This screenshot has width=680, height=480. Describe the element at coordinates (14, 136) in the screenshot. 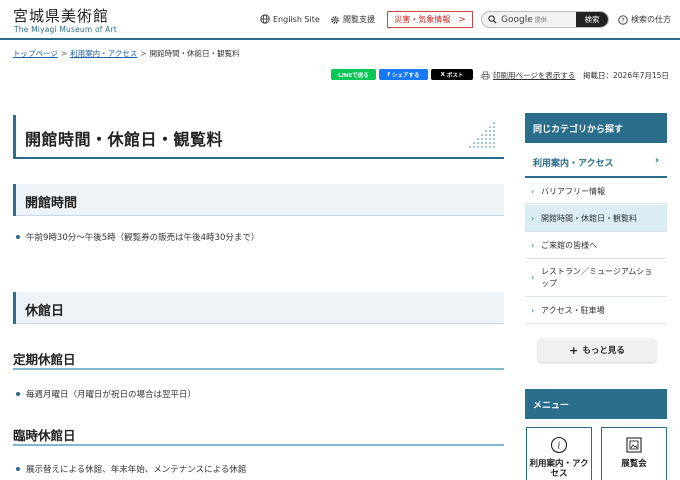

I see `title-accent-bar` at that location.